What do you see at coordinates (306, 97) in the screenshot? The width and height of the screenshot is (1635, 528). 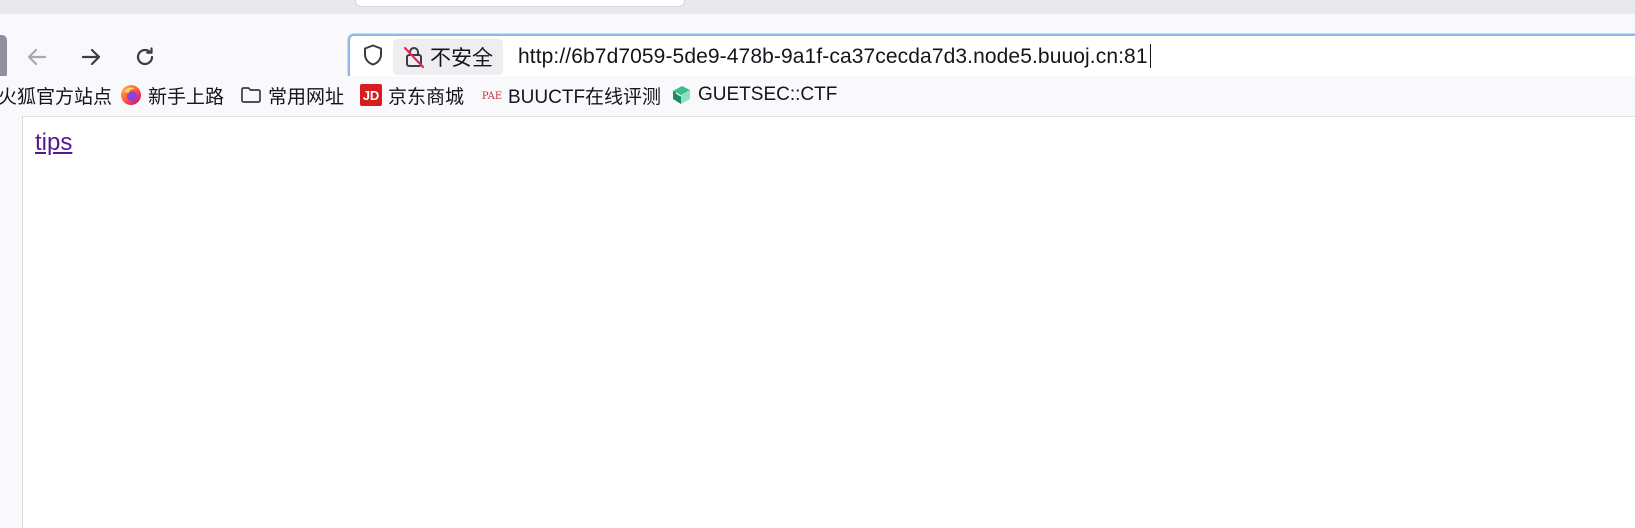 I see `bookmark-label: 常用网址` at bounding box center [306, 97].